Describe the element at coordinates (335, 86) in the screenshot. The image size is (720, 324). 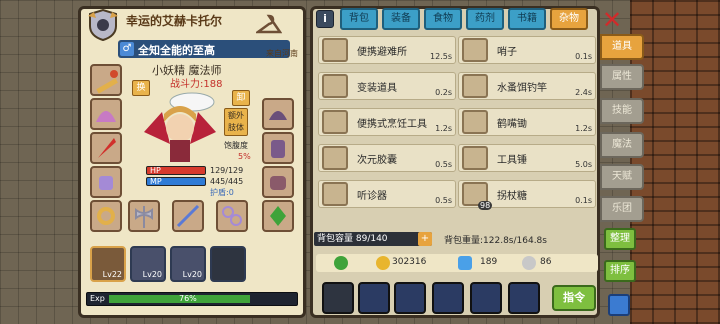
I see `disguise-icon` at that location.